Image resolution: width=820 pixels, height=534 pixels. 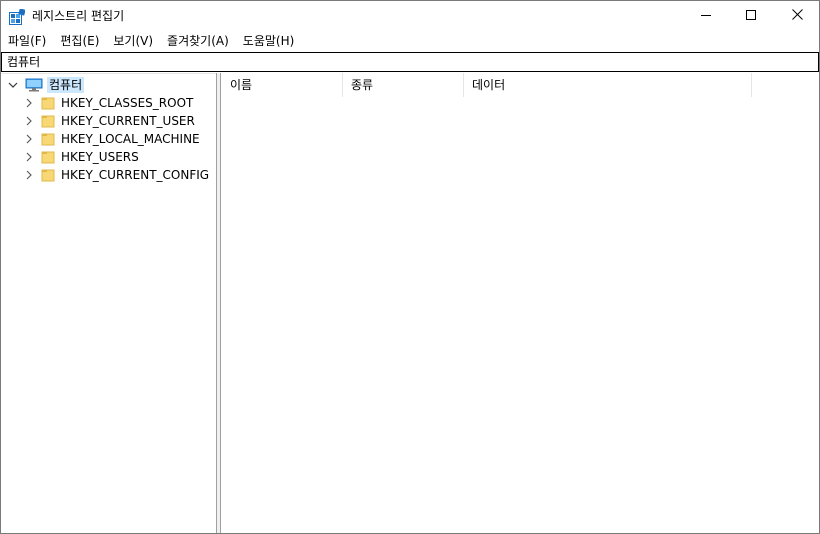 What do you see at coordinates (34, 85) in the screenshot?
I see `computer-icon` at bounding box center [34, 85].